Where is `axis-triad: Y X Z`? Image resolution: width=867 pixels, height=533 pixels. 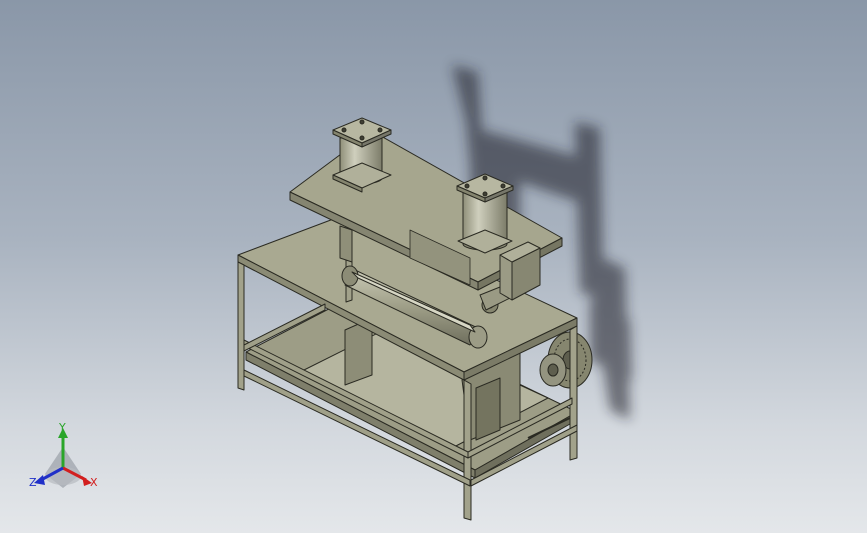
axis-triad: Y X Z is located at coordinates (63, 455).